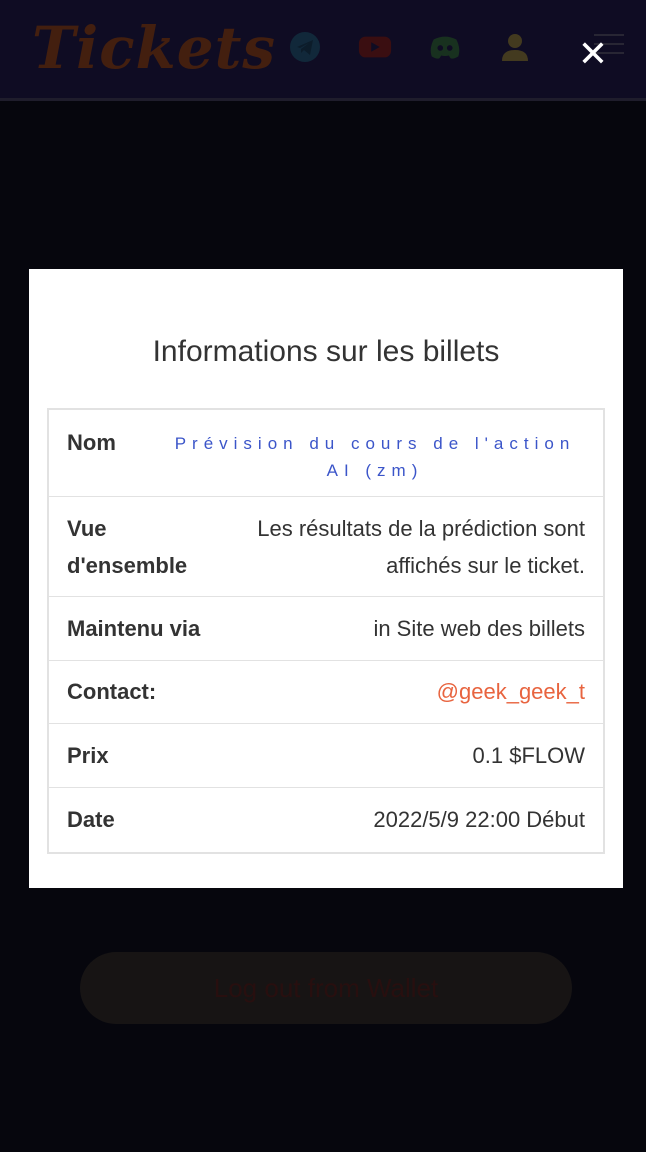  I want to click on row-label: Contact:, so click(112, 691).